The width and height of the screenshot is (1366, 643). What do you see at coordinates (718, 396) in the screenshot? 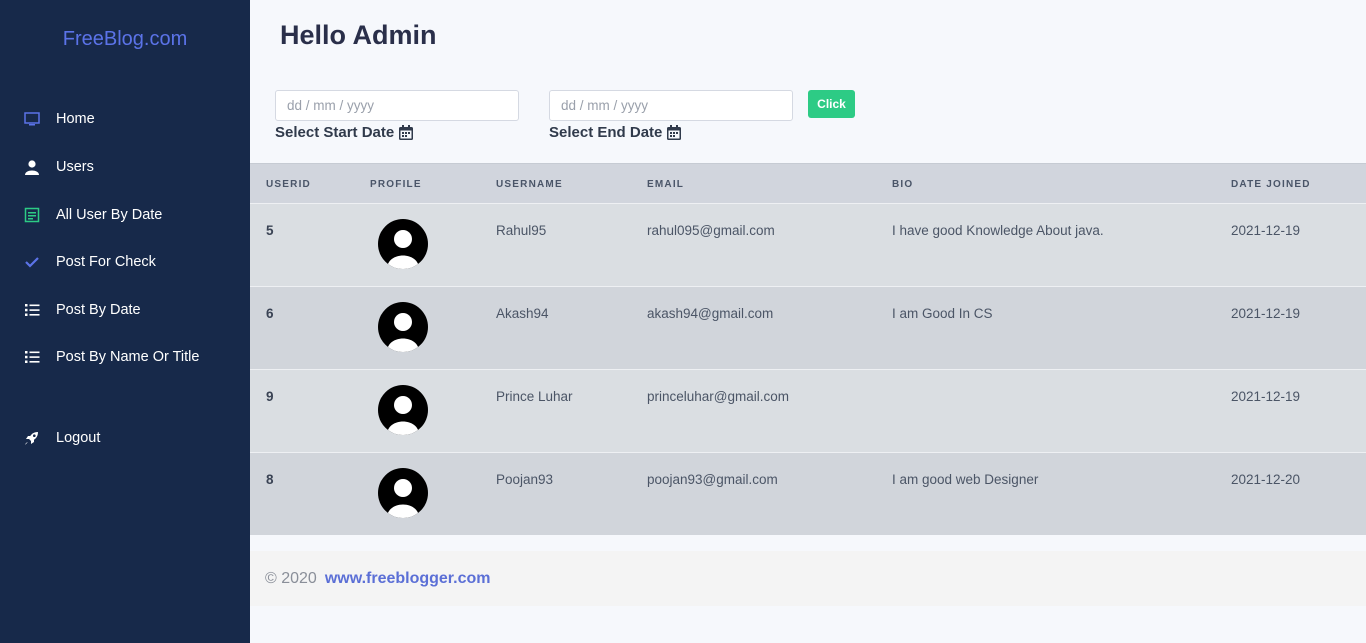
I see `cell-email: princeluhar@gmail.com` at bounding box center [718, 396].